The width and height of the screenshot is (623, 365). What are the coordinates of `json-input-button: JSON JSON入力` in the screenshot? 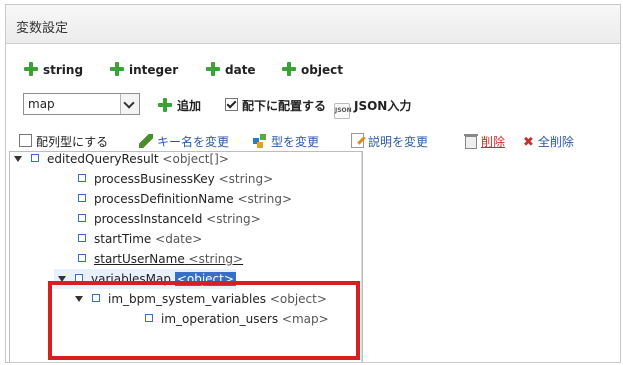 It's located at (372, 108).